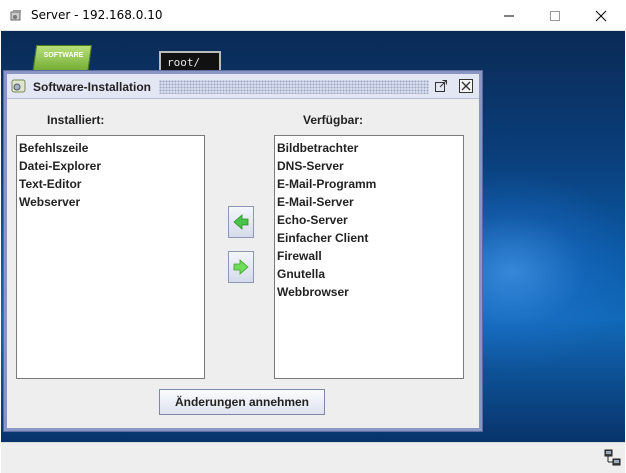 The width and height of the screenshot is (626, 473). I want to click on network-icon, so click(613, 458).